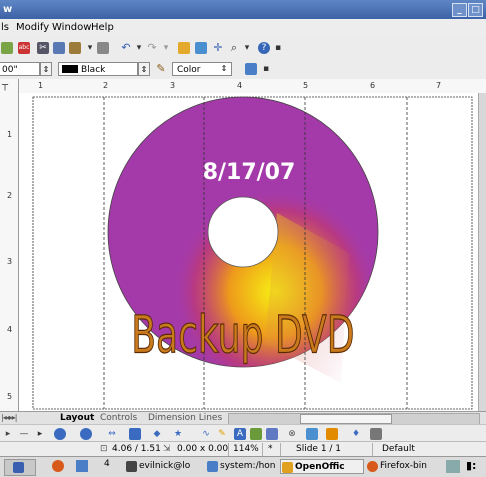 This screenshot has width=486, height=477. I want to click on area-style-dropdown-icon: ⇕, so click(224, 69).